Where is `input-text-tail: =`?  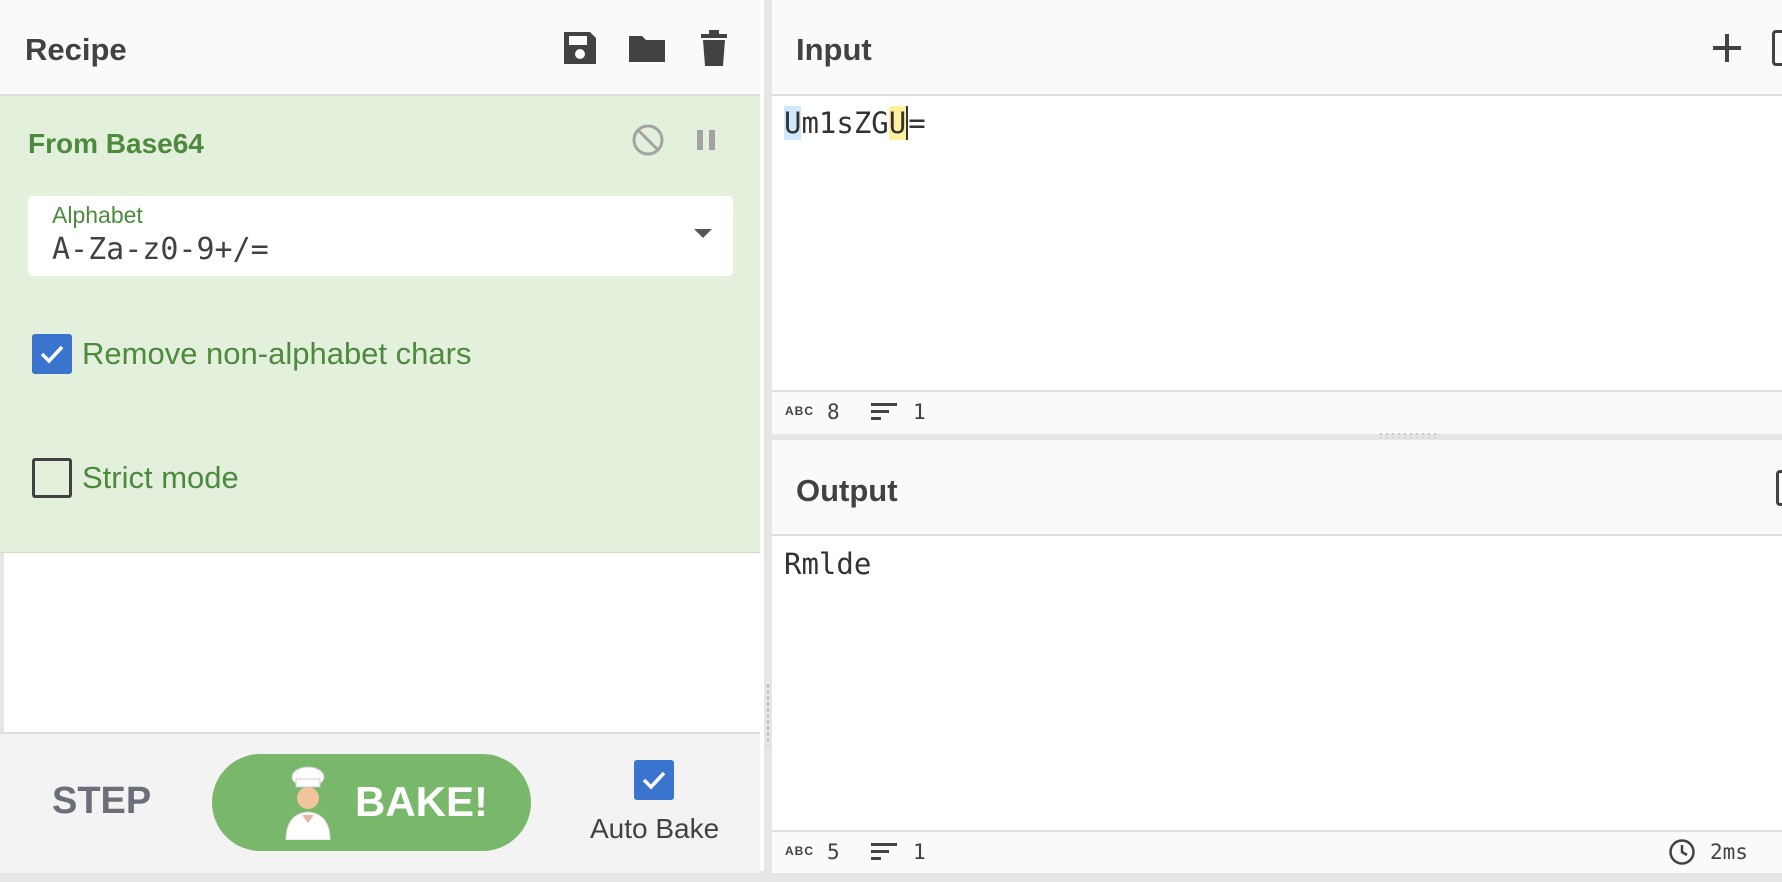
input-text-tail: = is located at coordinates (916, 123).